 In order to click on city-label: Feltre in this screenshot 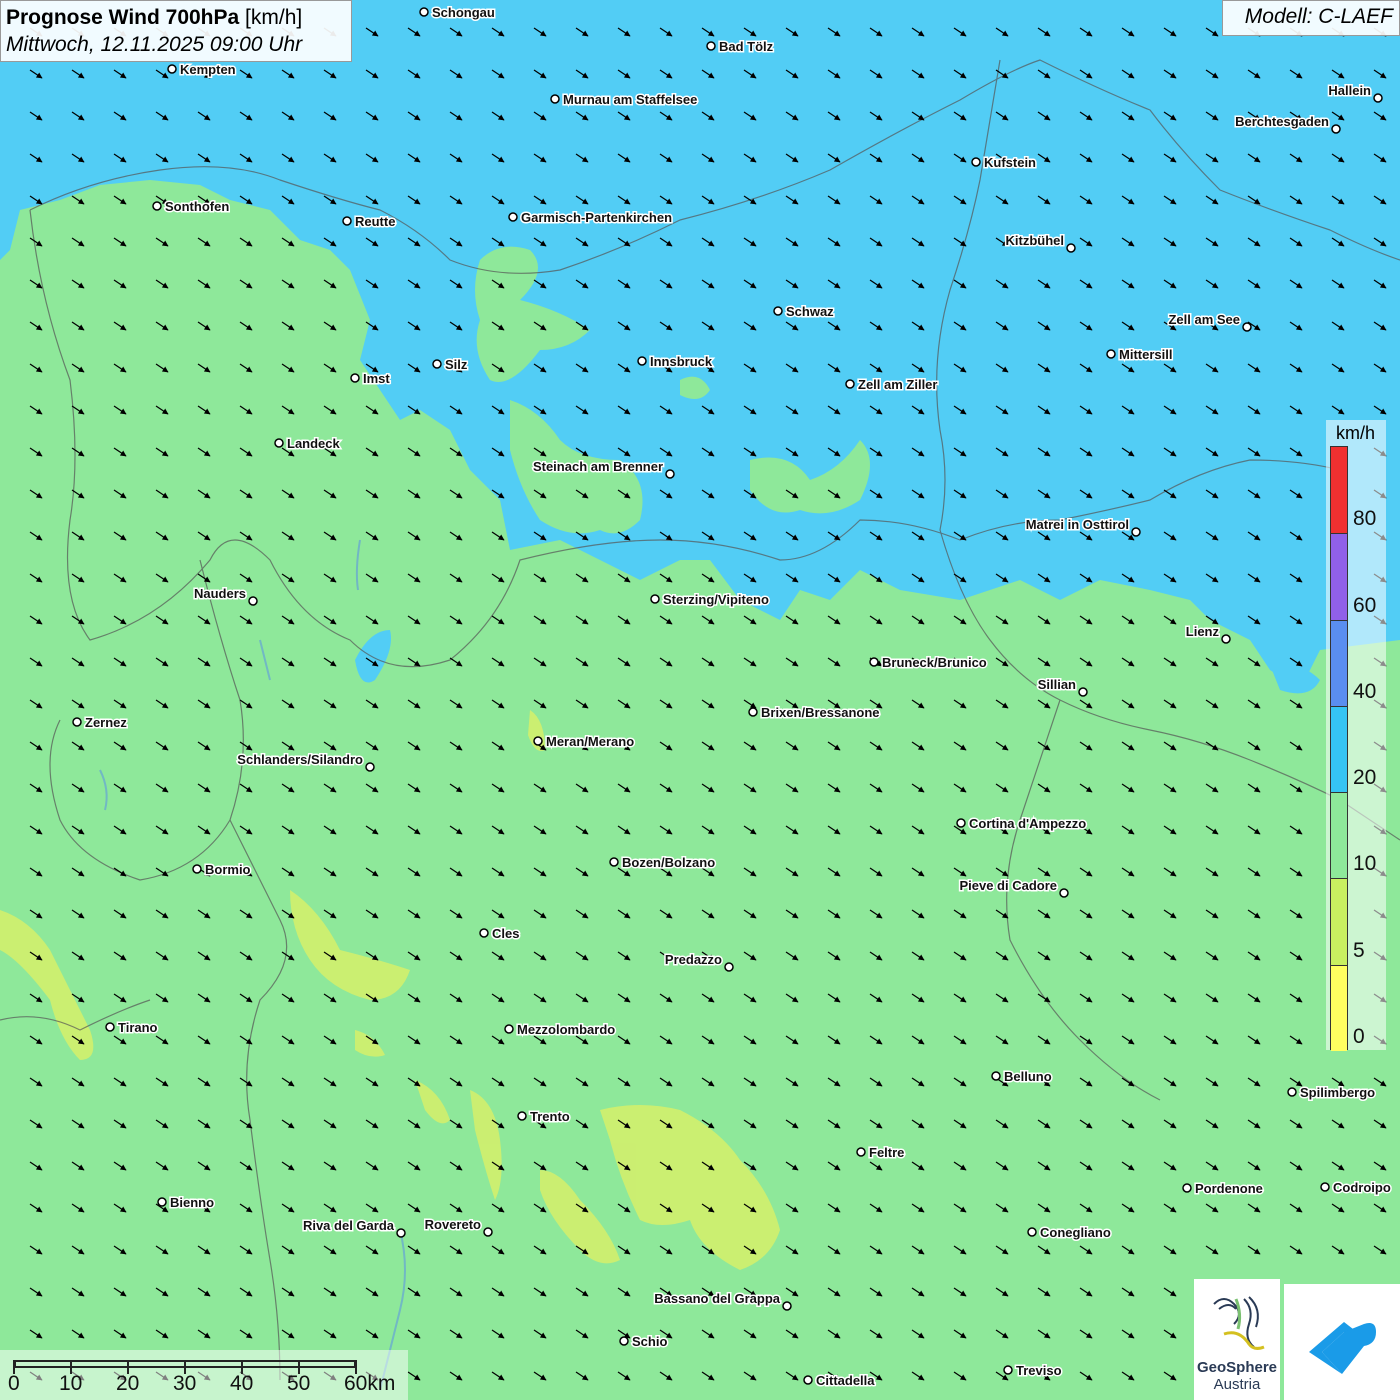, I will do `click(886, 1152)`.